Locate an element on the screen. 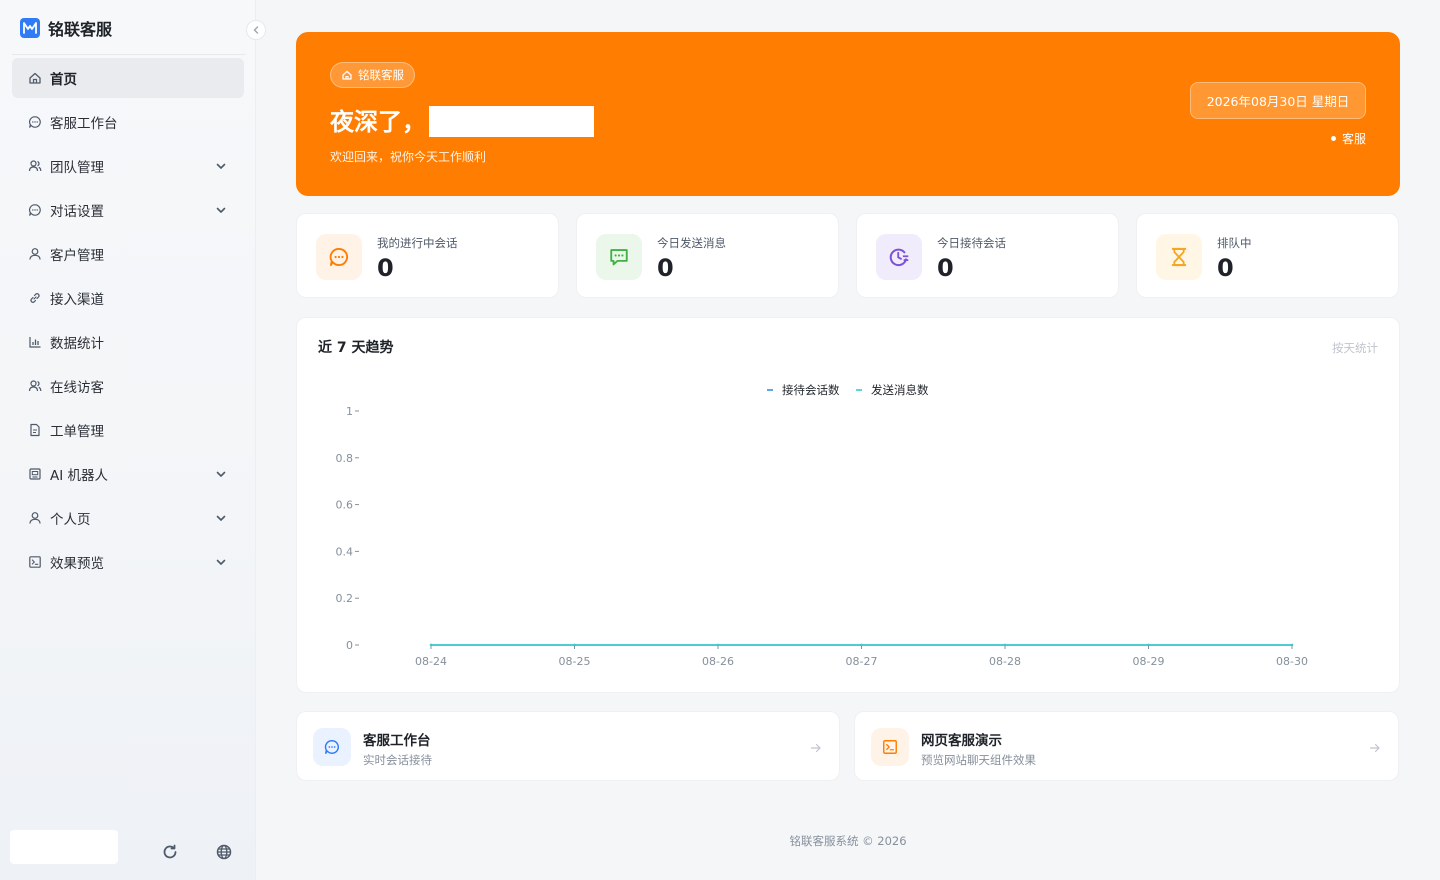  greeting-title: 夜深了， is located at coordinates (378, 122).